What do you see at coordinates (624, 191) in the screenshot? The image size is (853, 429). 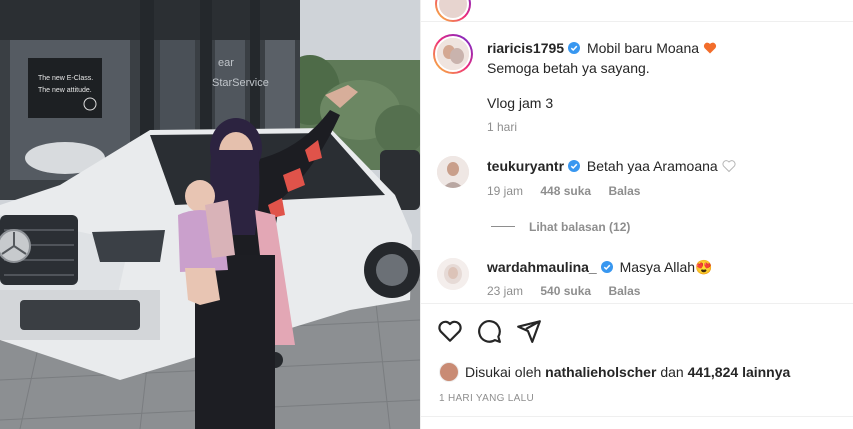 I see `comment-1-reply-button: Balas` at bounding box center [624, 191].